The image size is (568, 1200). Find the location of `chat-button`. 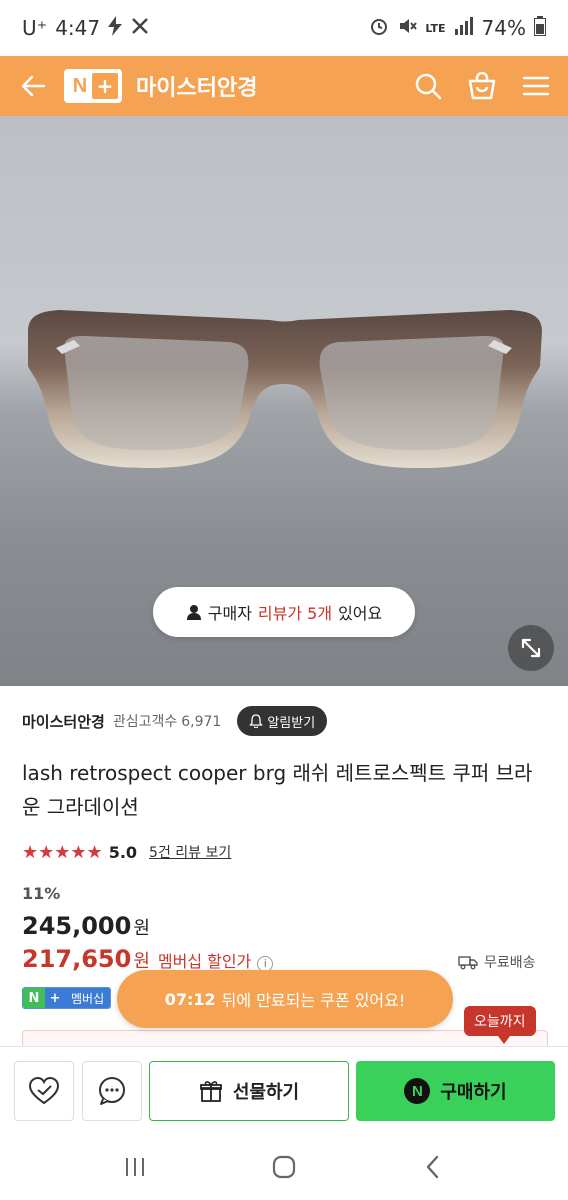

chat-button is located at coordinates (112, 1091).